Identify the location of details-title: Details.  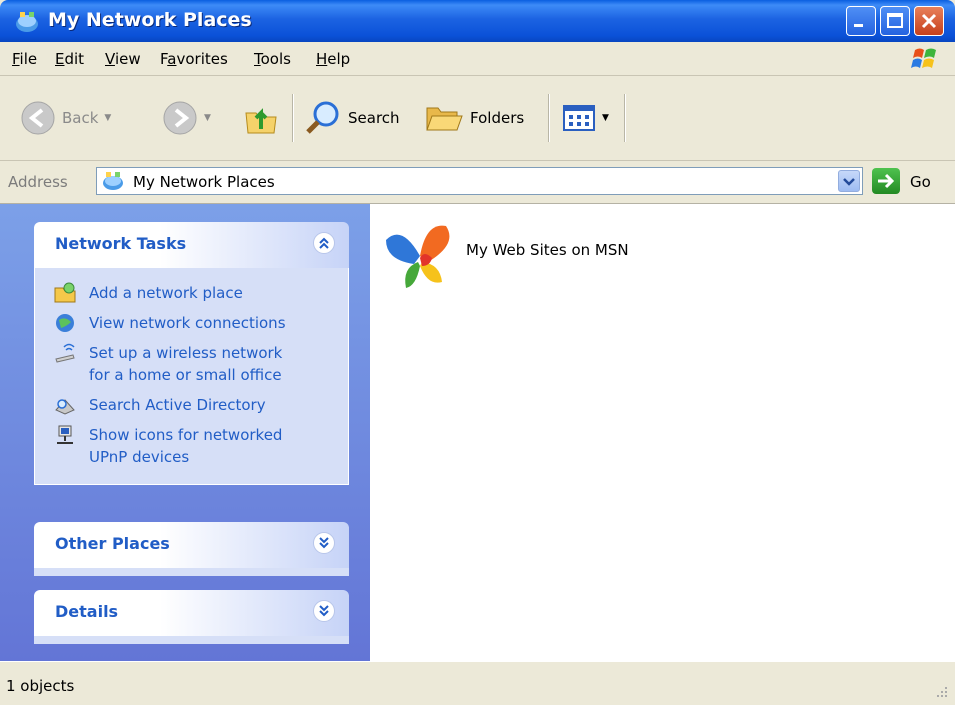
(87, 611).